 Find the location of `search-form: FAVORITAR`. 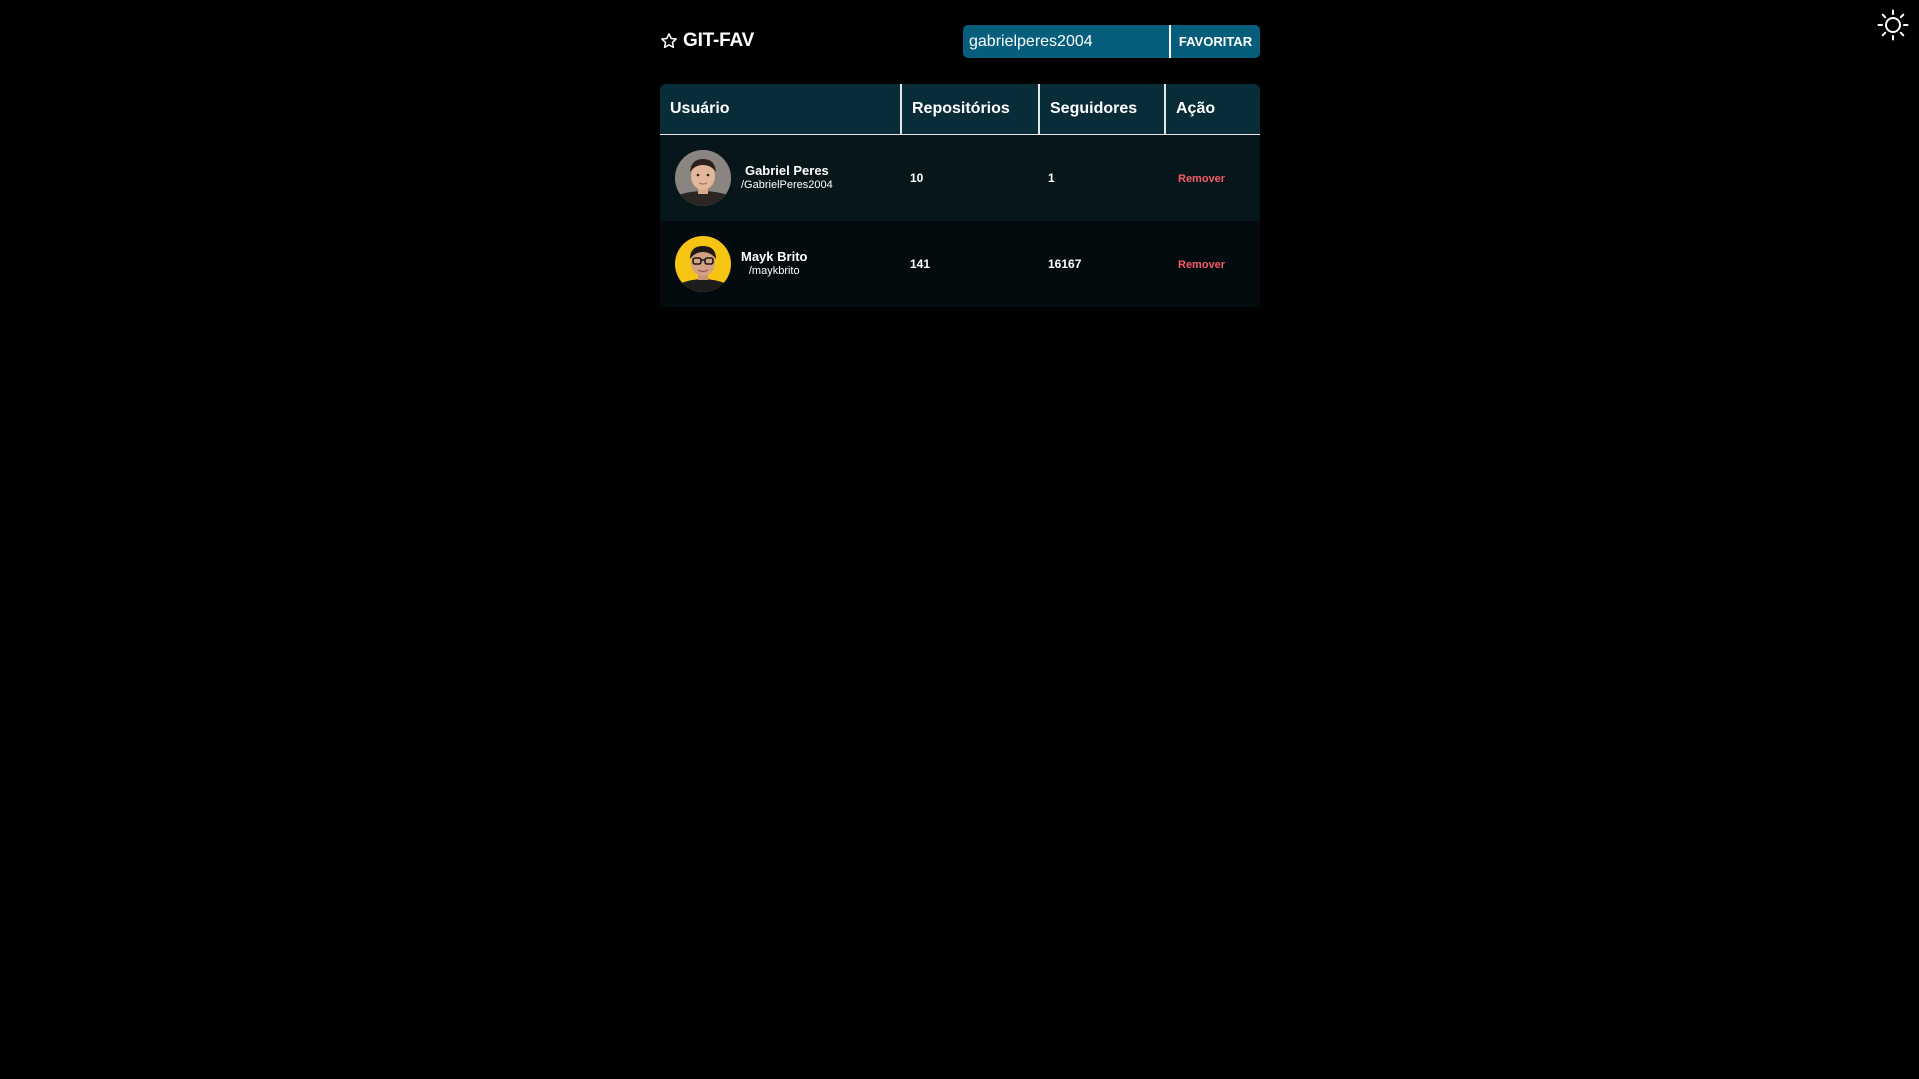

search-form: FAVORITAR is located at coordinates (1111, 41).